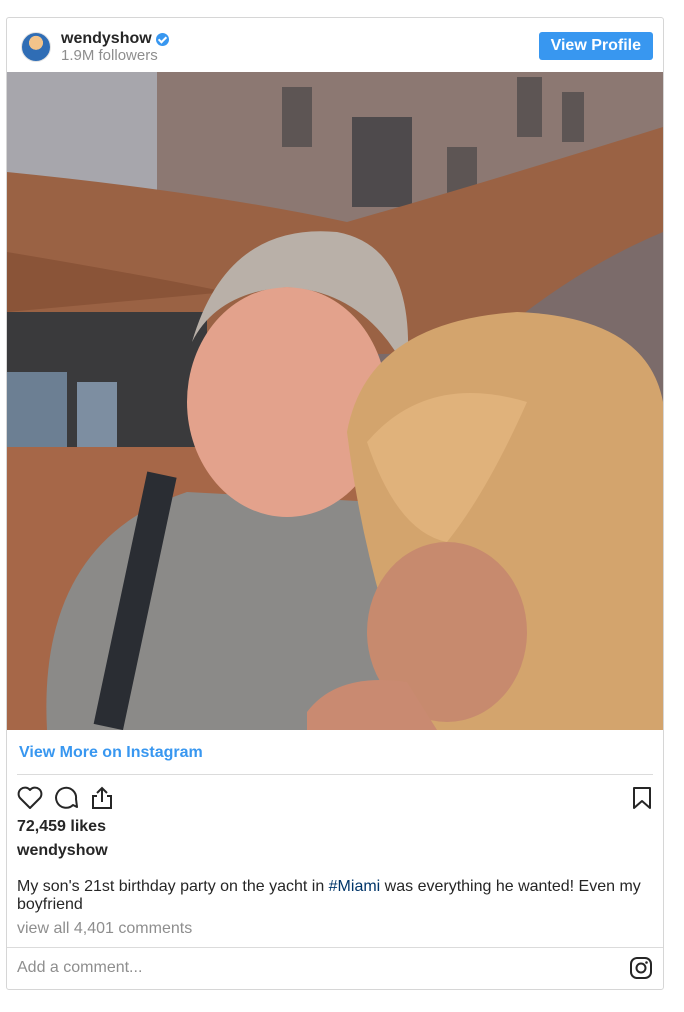  Describe the element at coordinates (162, 39) in the screenshot. I see `verified-badge-icon` at that location.